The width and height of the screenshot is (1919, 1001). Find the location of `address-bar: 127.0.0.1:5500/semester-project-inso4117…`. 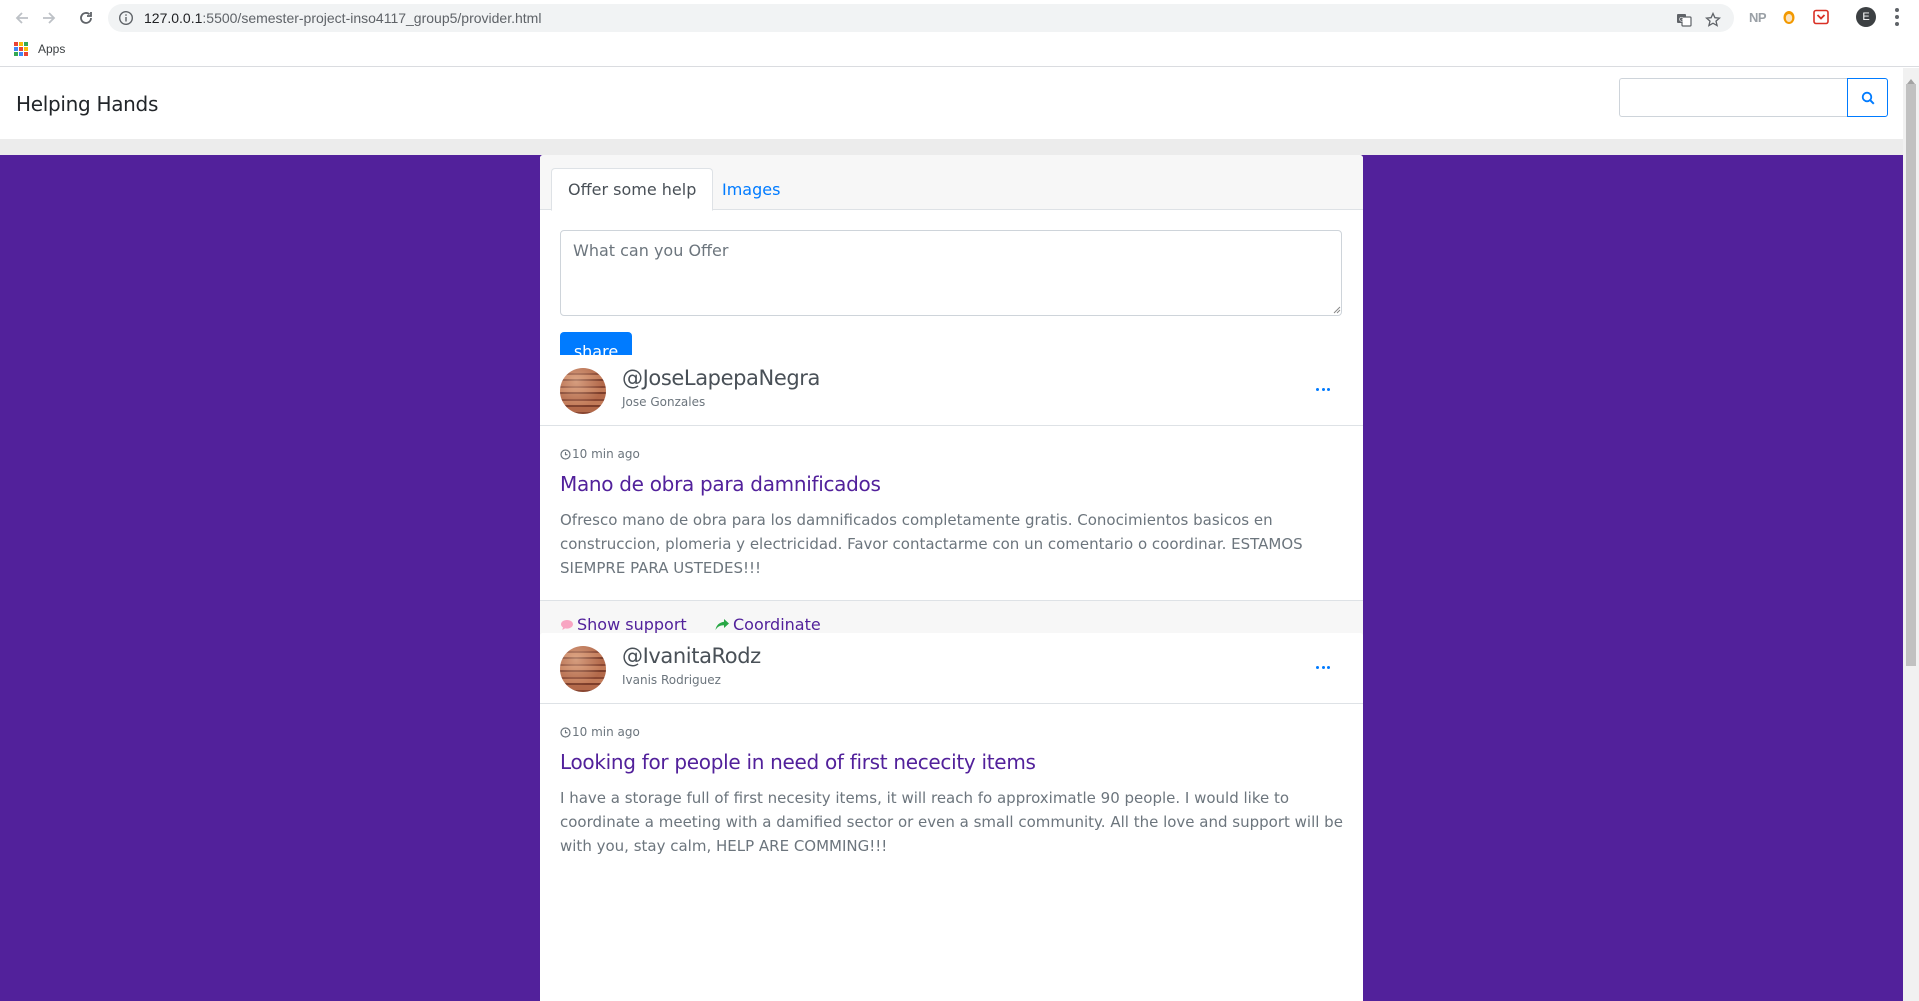

address-bar: 127.0.0.1:5500/semester-project-inso4117… is located at coordinates (921, 18).